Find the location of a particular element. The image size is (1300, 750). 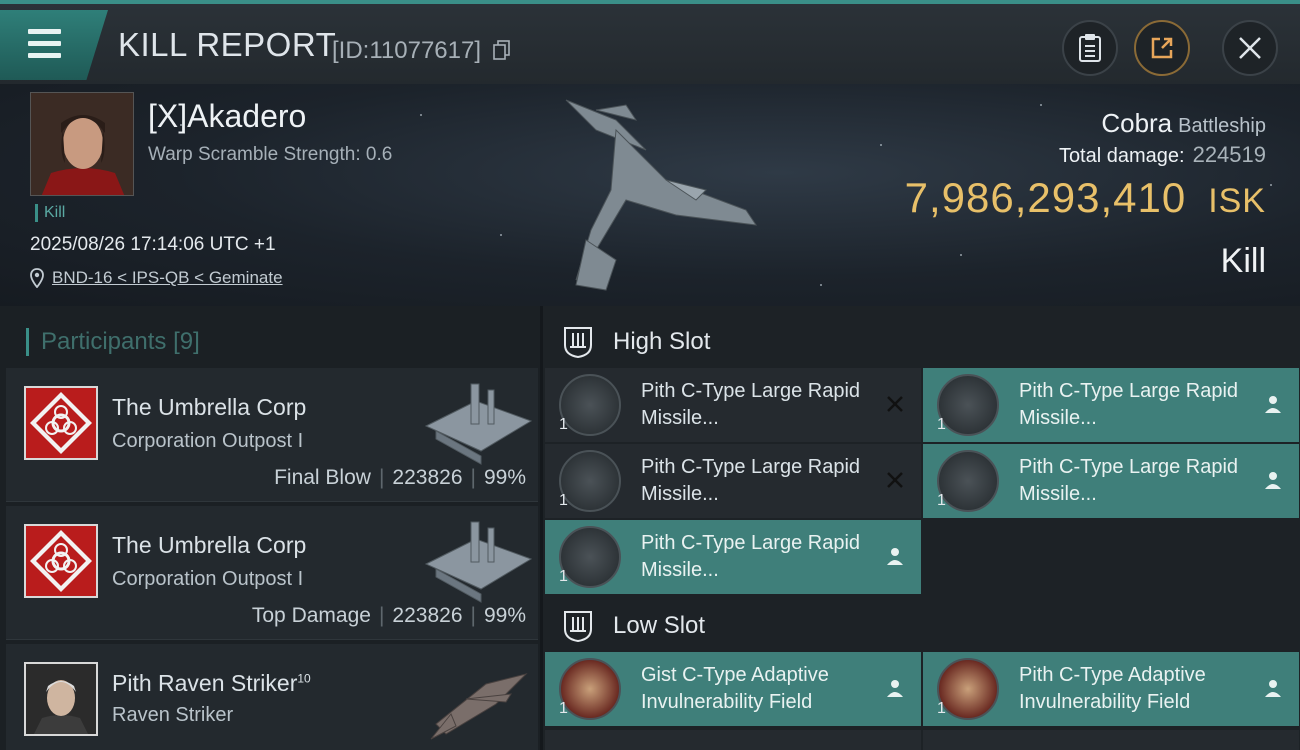

menu-icon is located at coordinates (44, 31).